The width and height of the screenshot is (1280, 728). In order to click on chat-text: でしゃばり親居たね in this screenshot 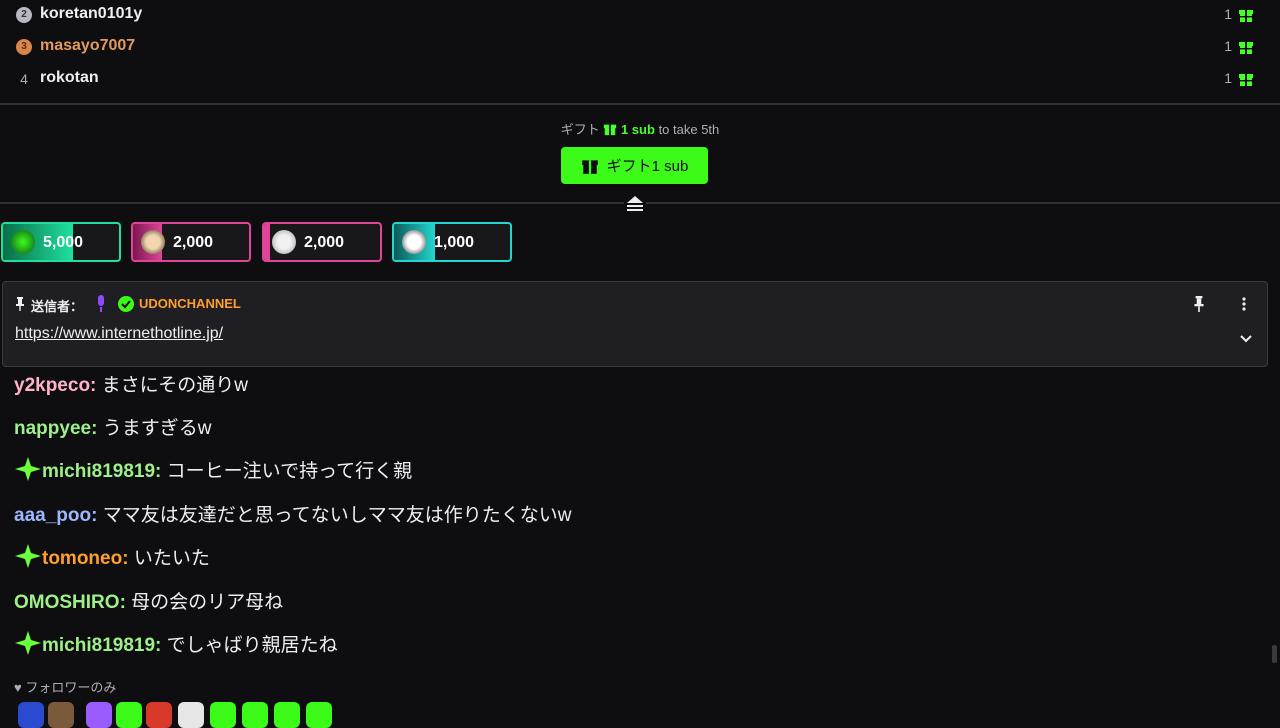, I will do `click(252, 645)`.